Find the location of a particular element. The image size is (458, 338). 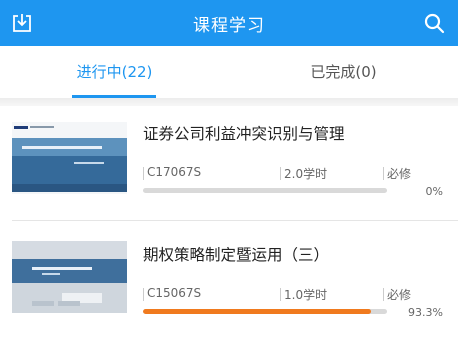

course-meta: C17067S 2.0学时 必修 is located at coordinates (293, 174).